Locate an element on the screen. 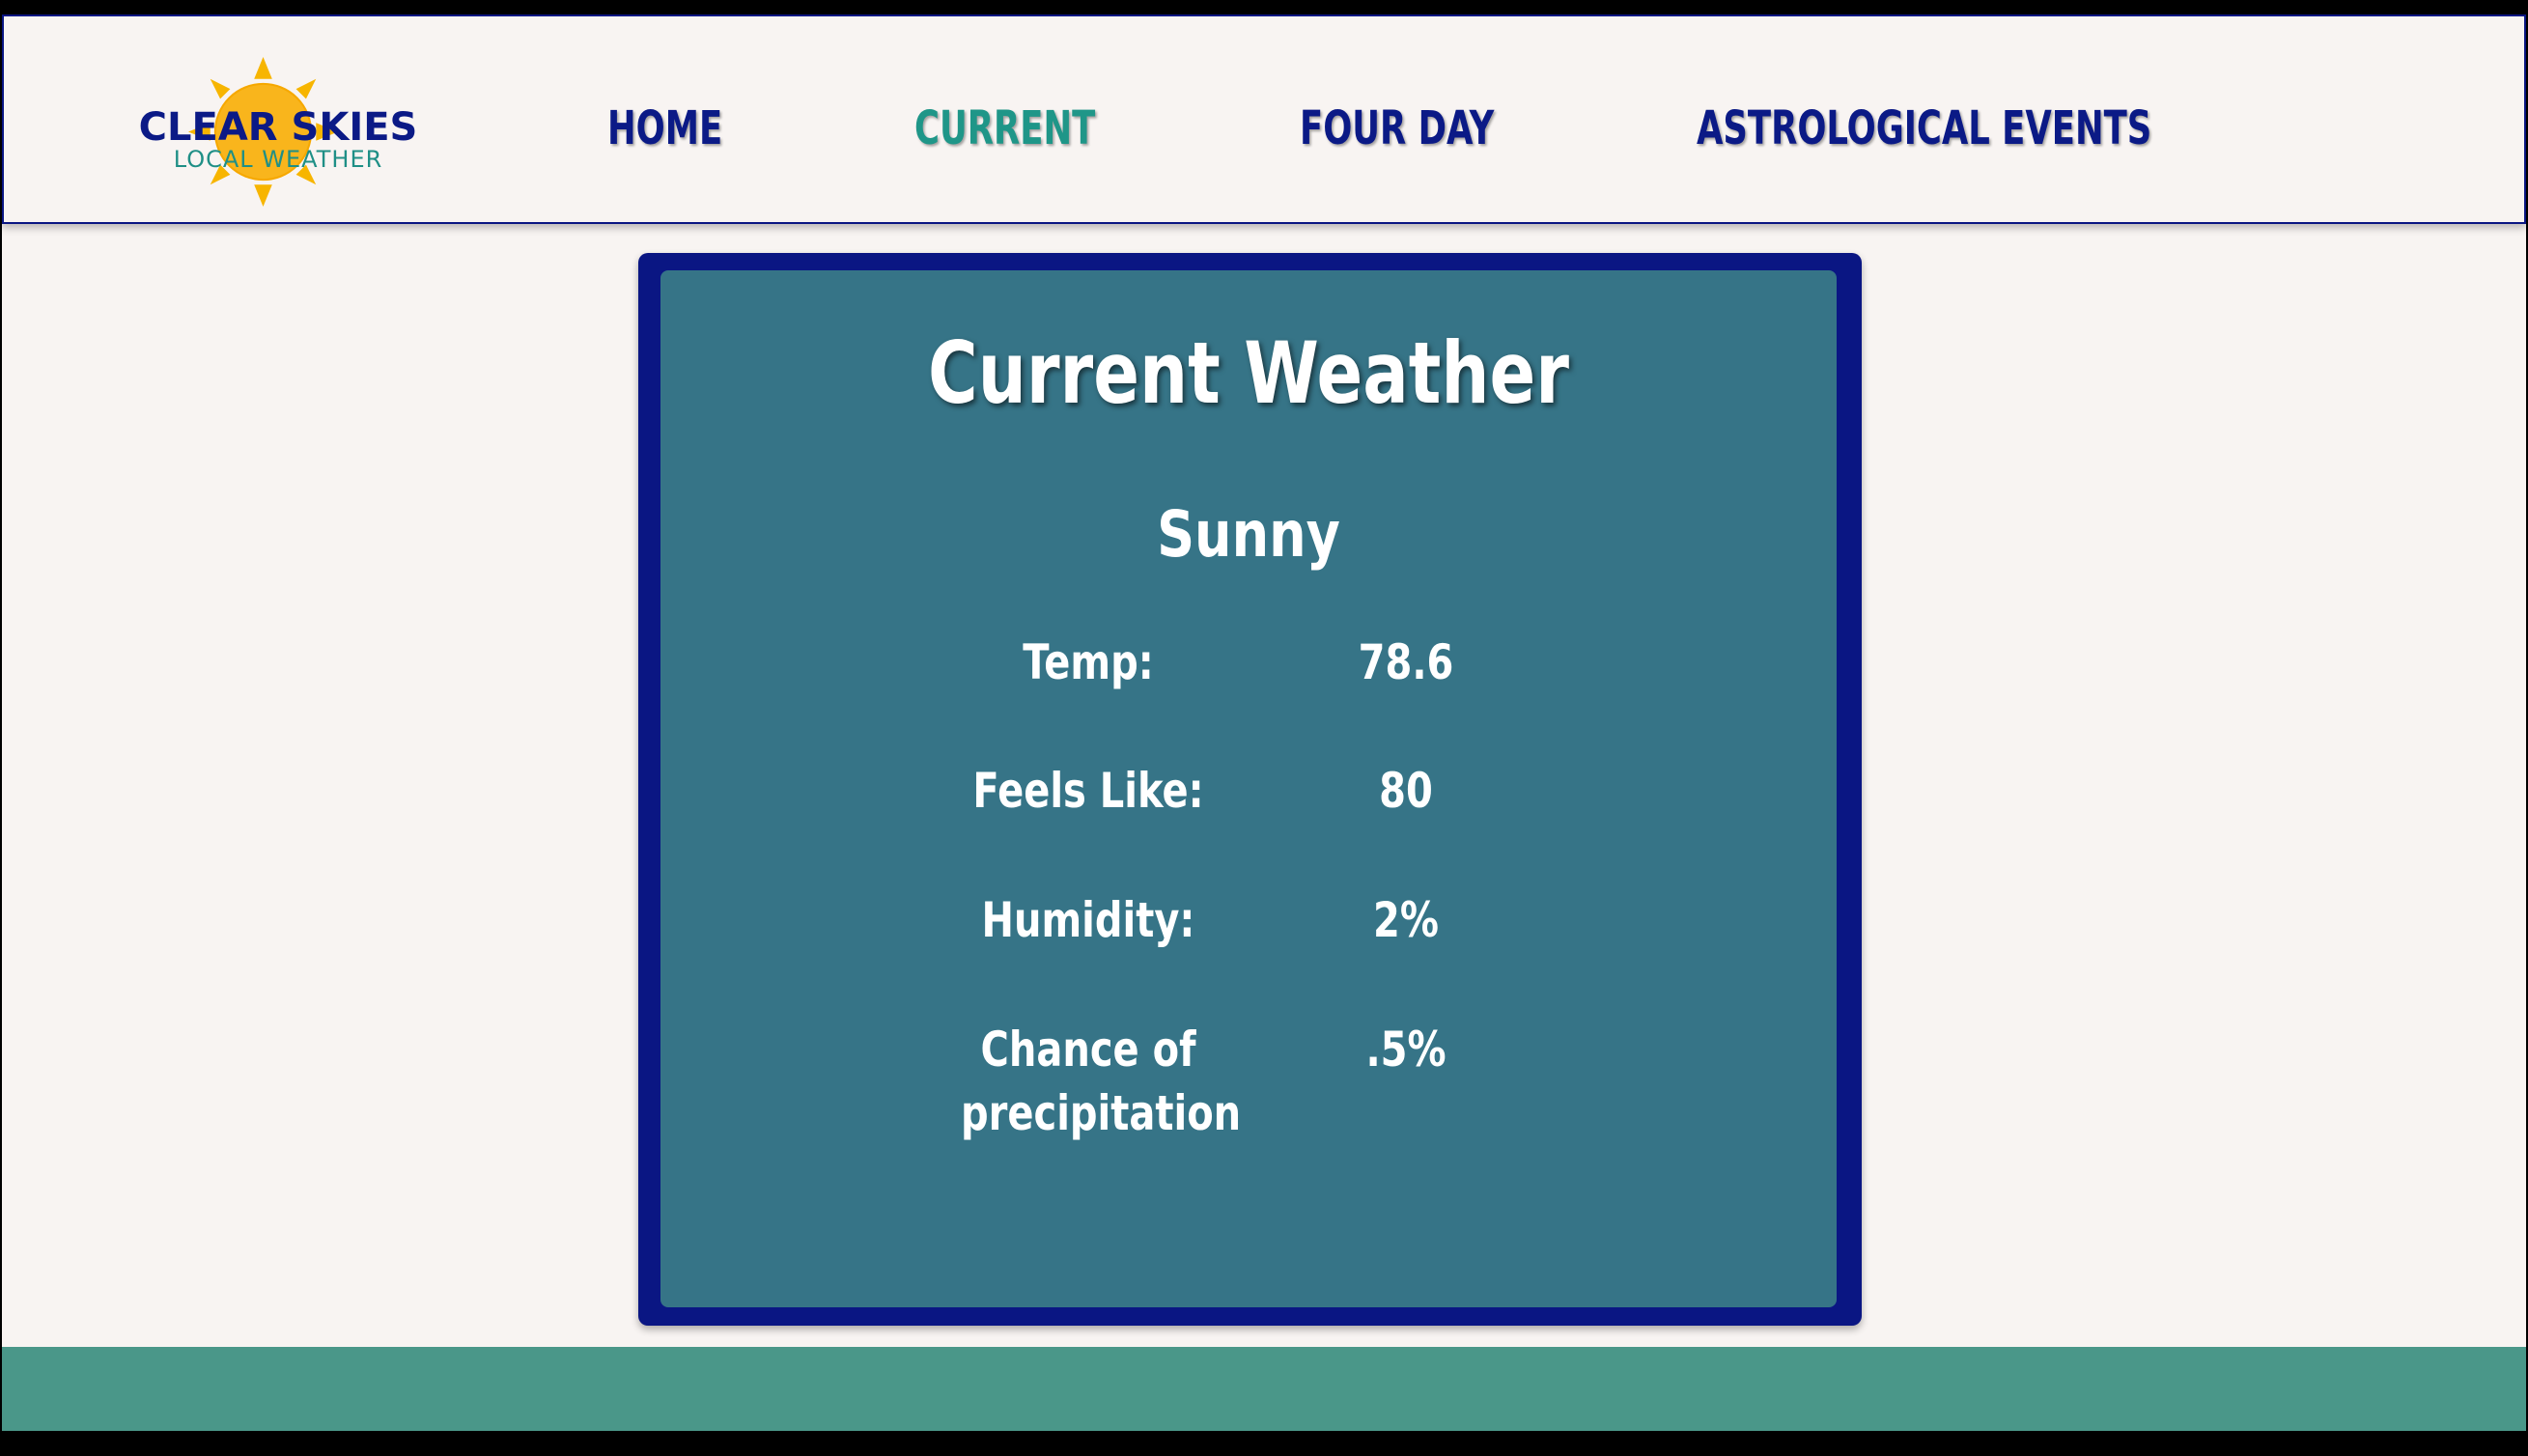 The width and height of the screenshot is (2528, 1456). weather-condition: Sunny is located at coordinates (1248, 535).